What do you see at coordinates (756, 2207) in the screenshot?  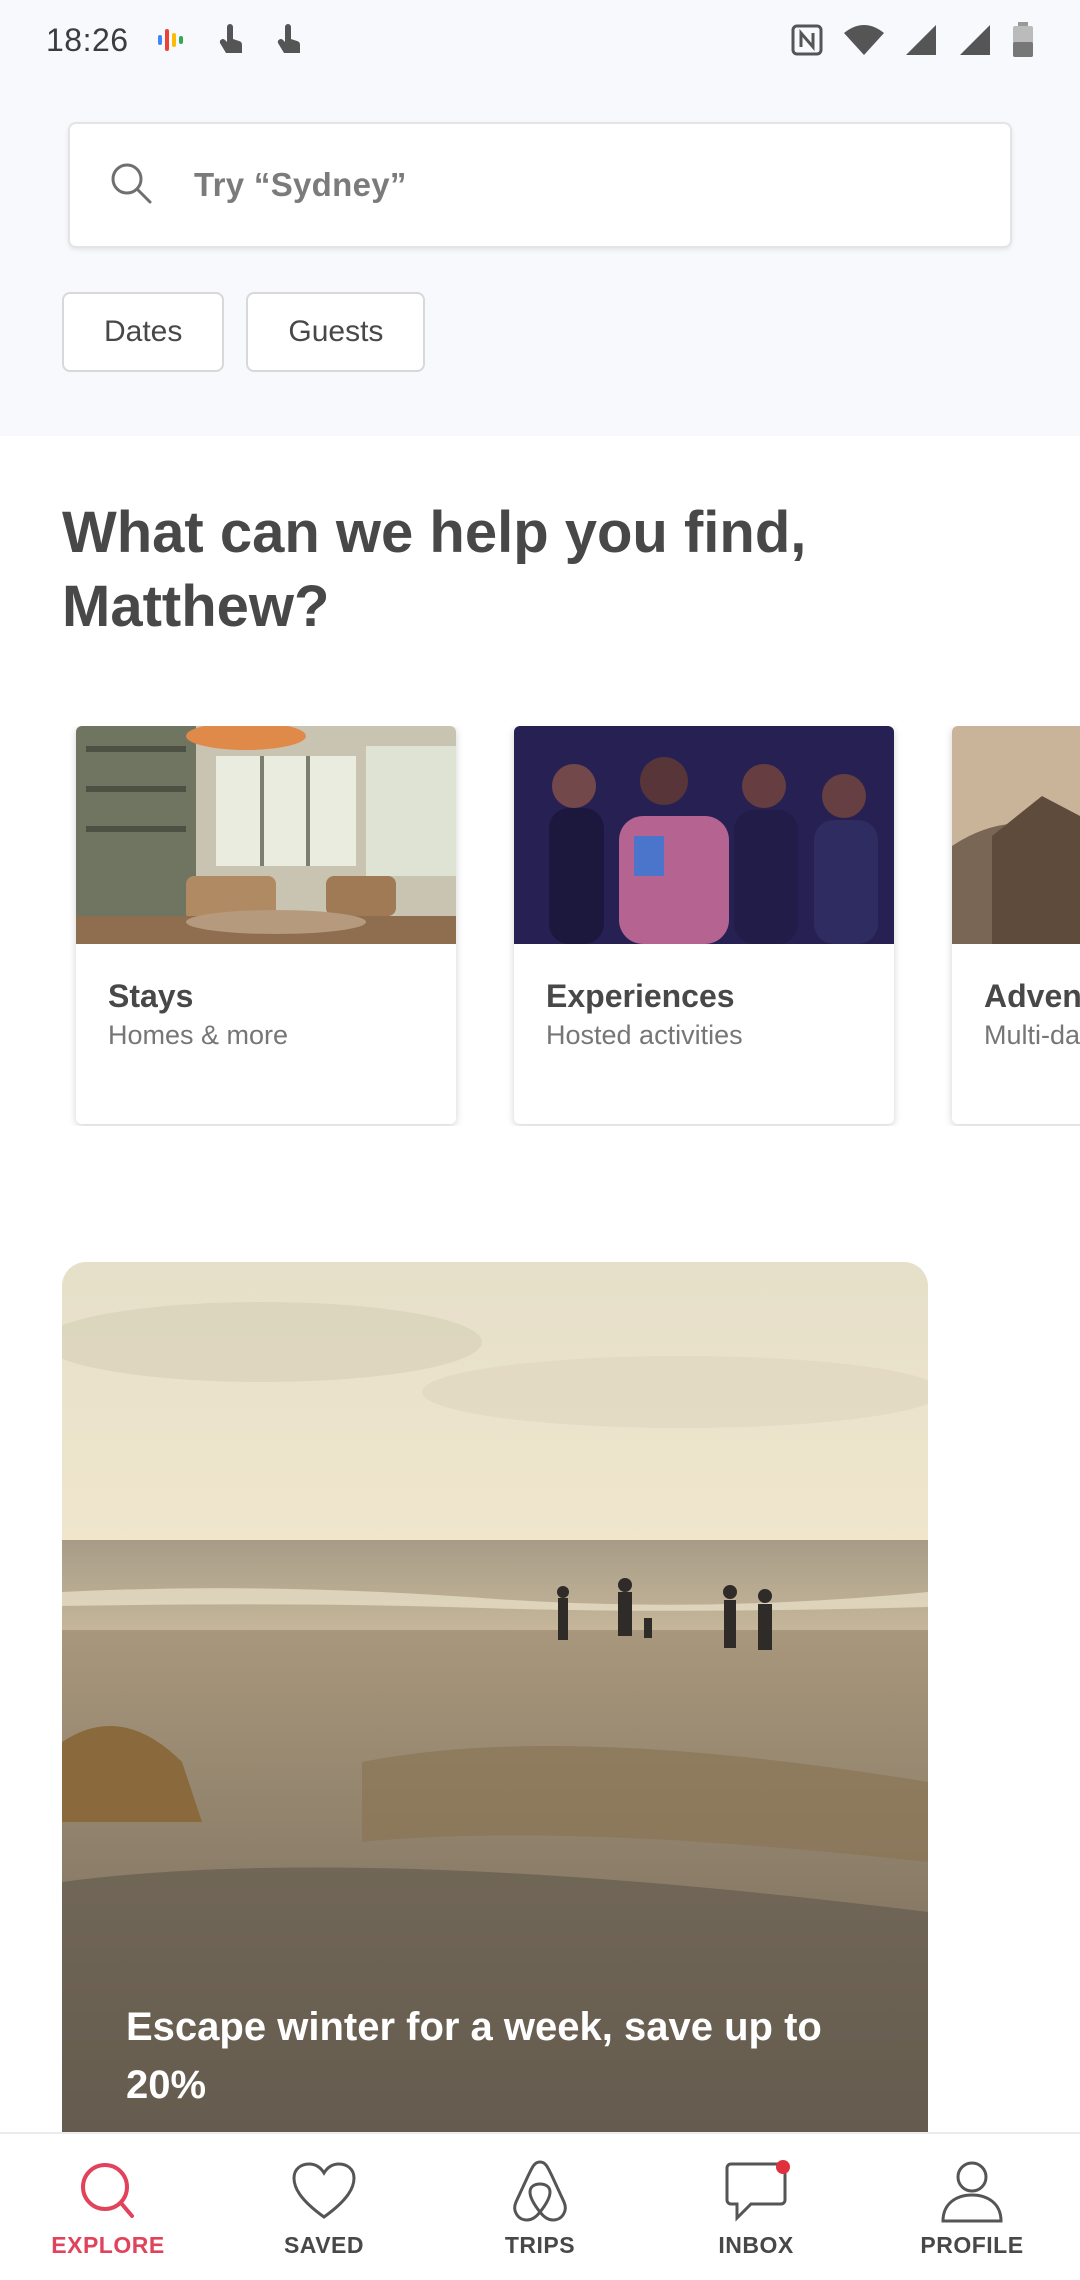 I see `nav-inbox: INBOX` at bounding box center [756, 2207].